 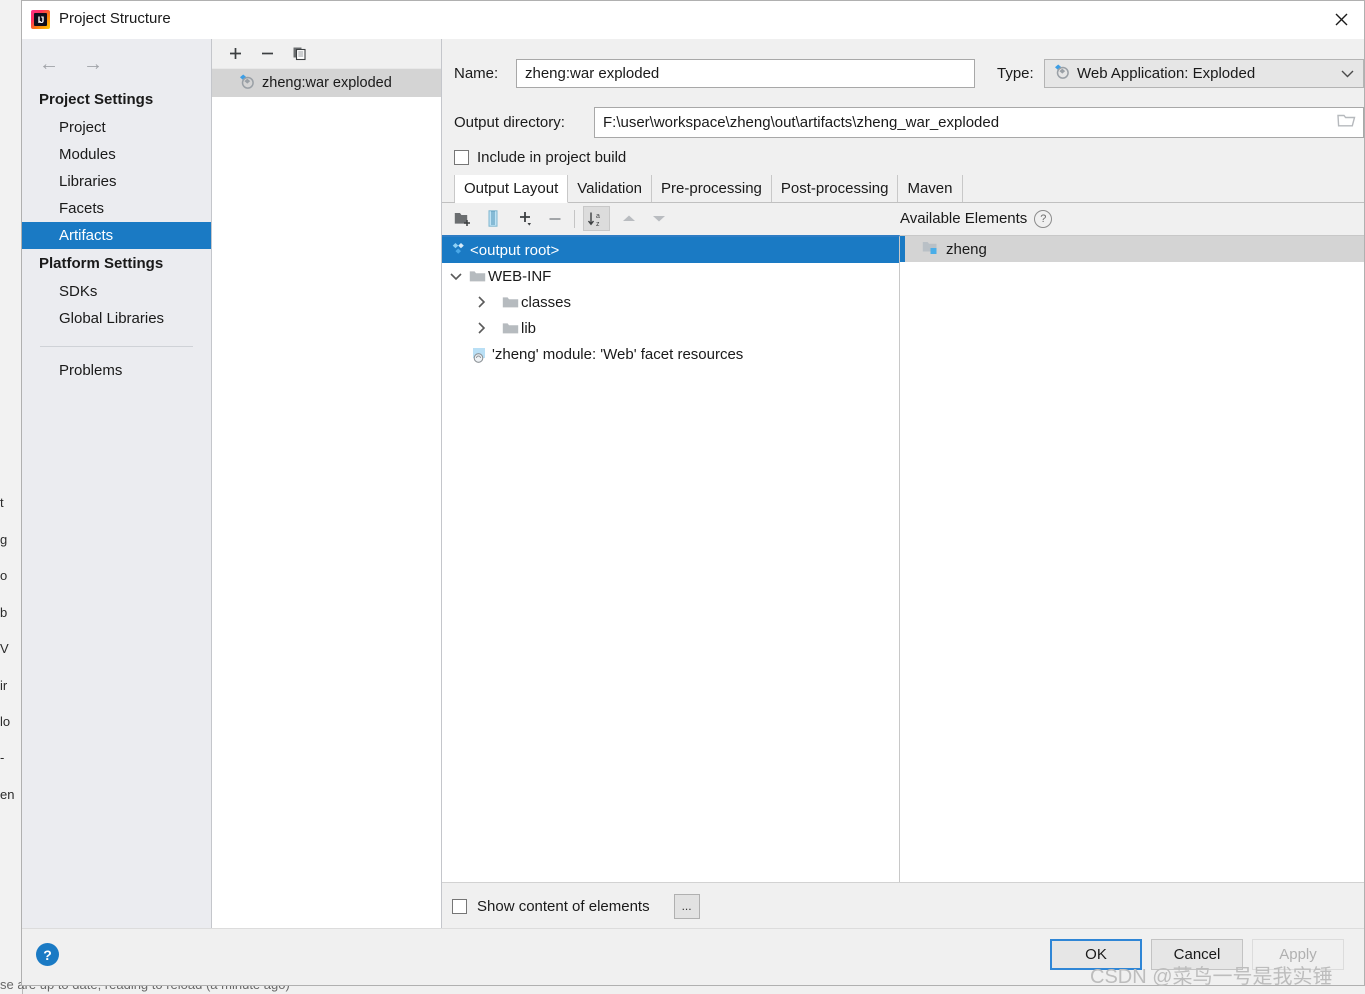 I want to click on dialog-titlebar: IJ Project Structure, so click(x=693, y=20).